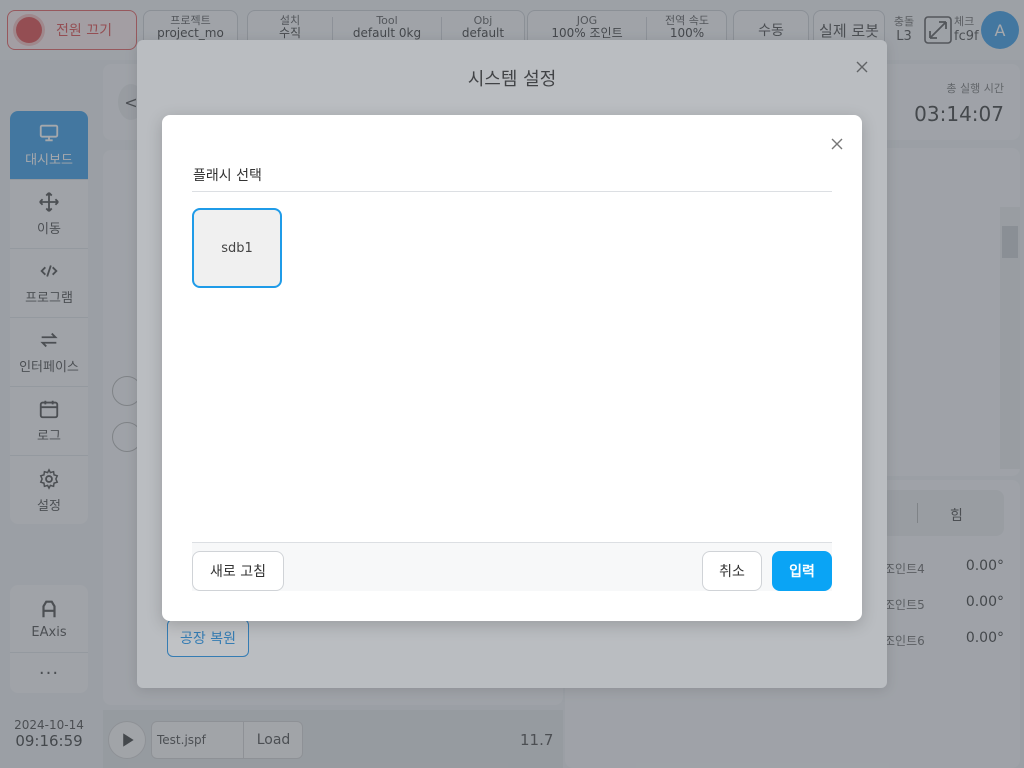 The width and height of the screenshot is (1024, 768). What do you see at coordinates (837, 144) in the screenshot?
I see `close-icon` at bounding box center [837, 144].